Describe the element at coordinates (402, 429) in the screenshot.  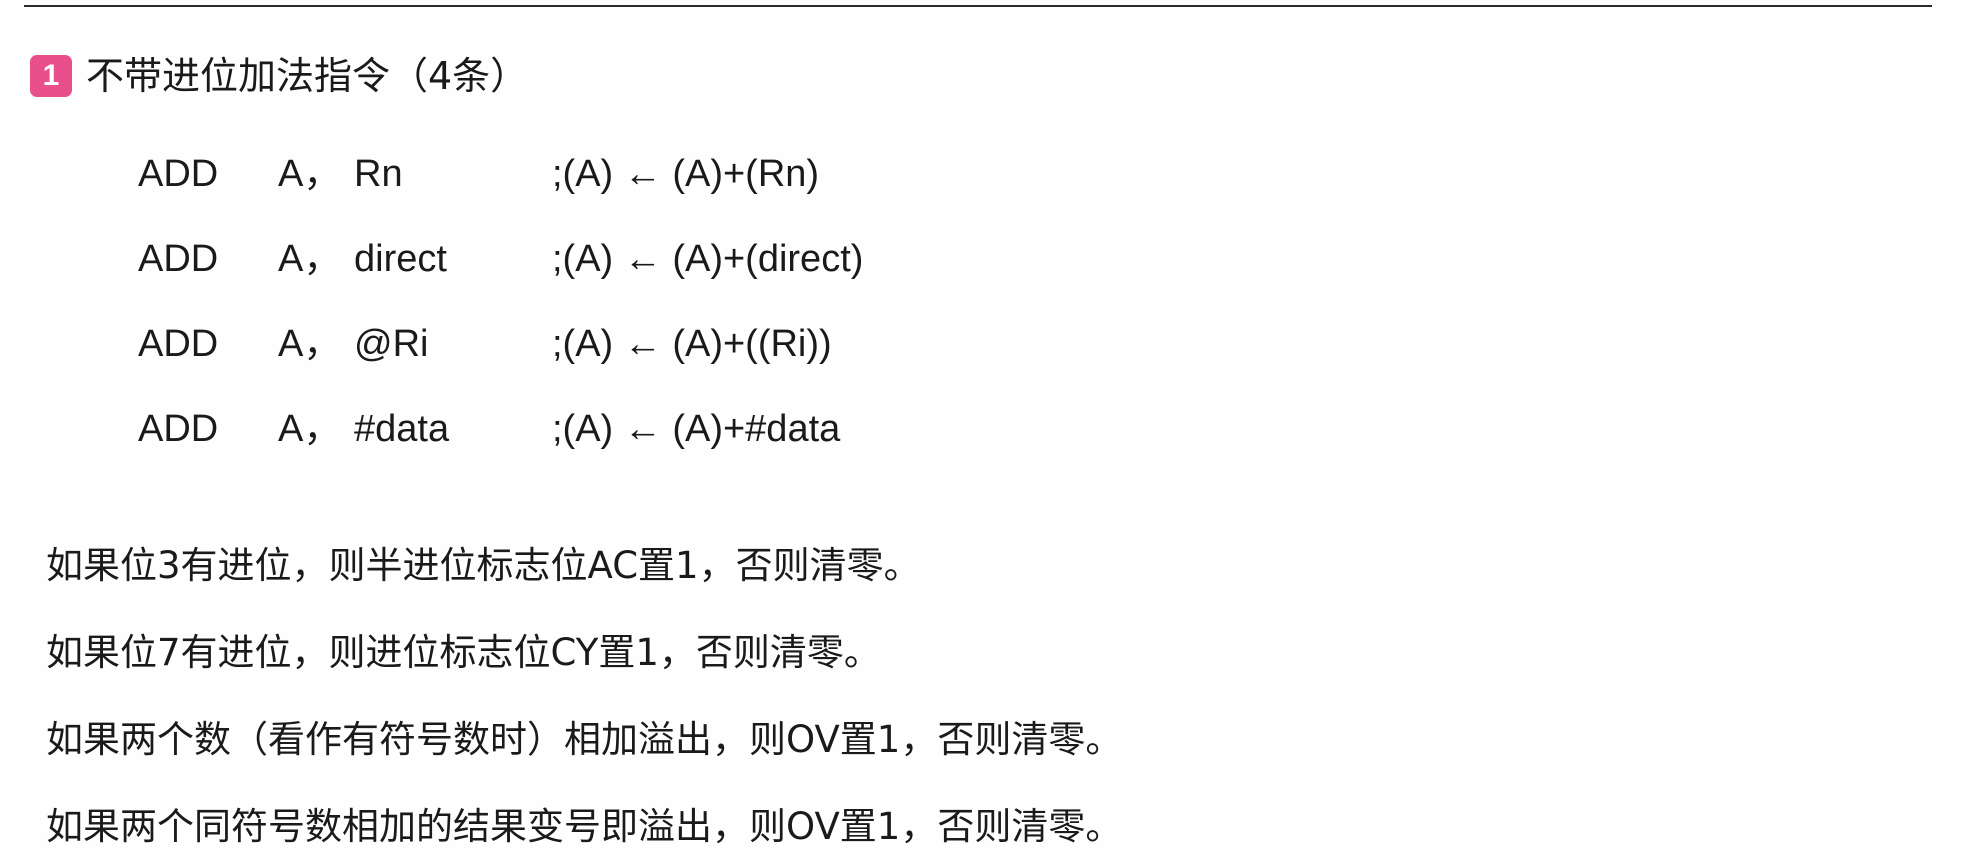
I see `instruction-source: #data` at that location.